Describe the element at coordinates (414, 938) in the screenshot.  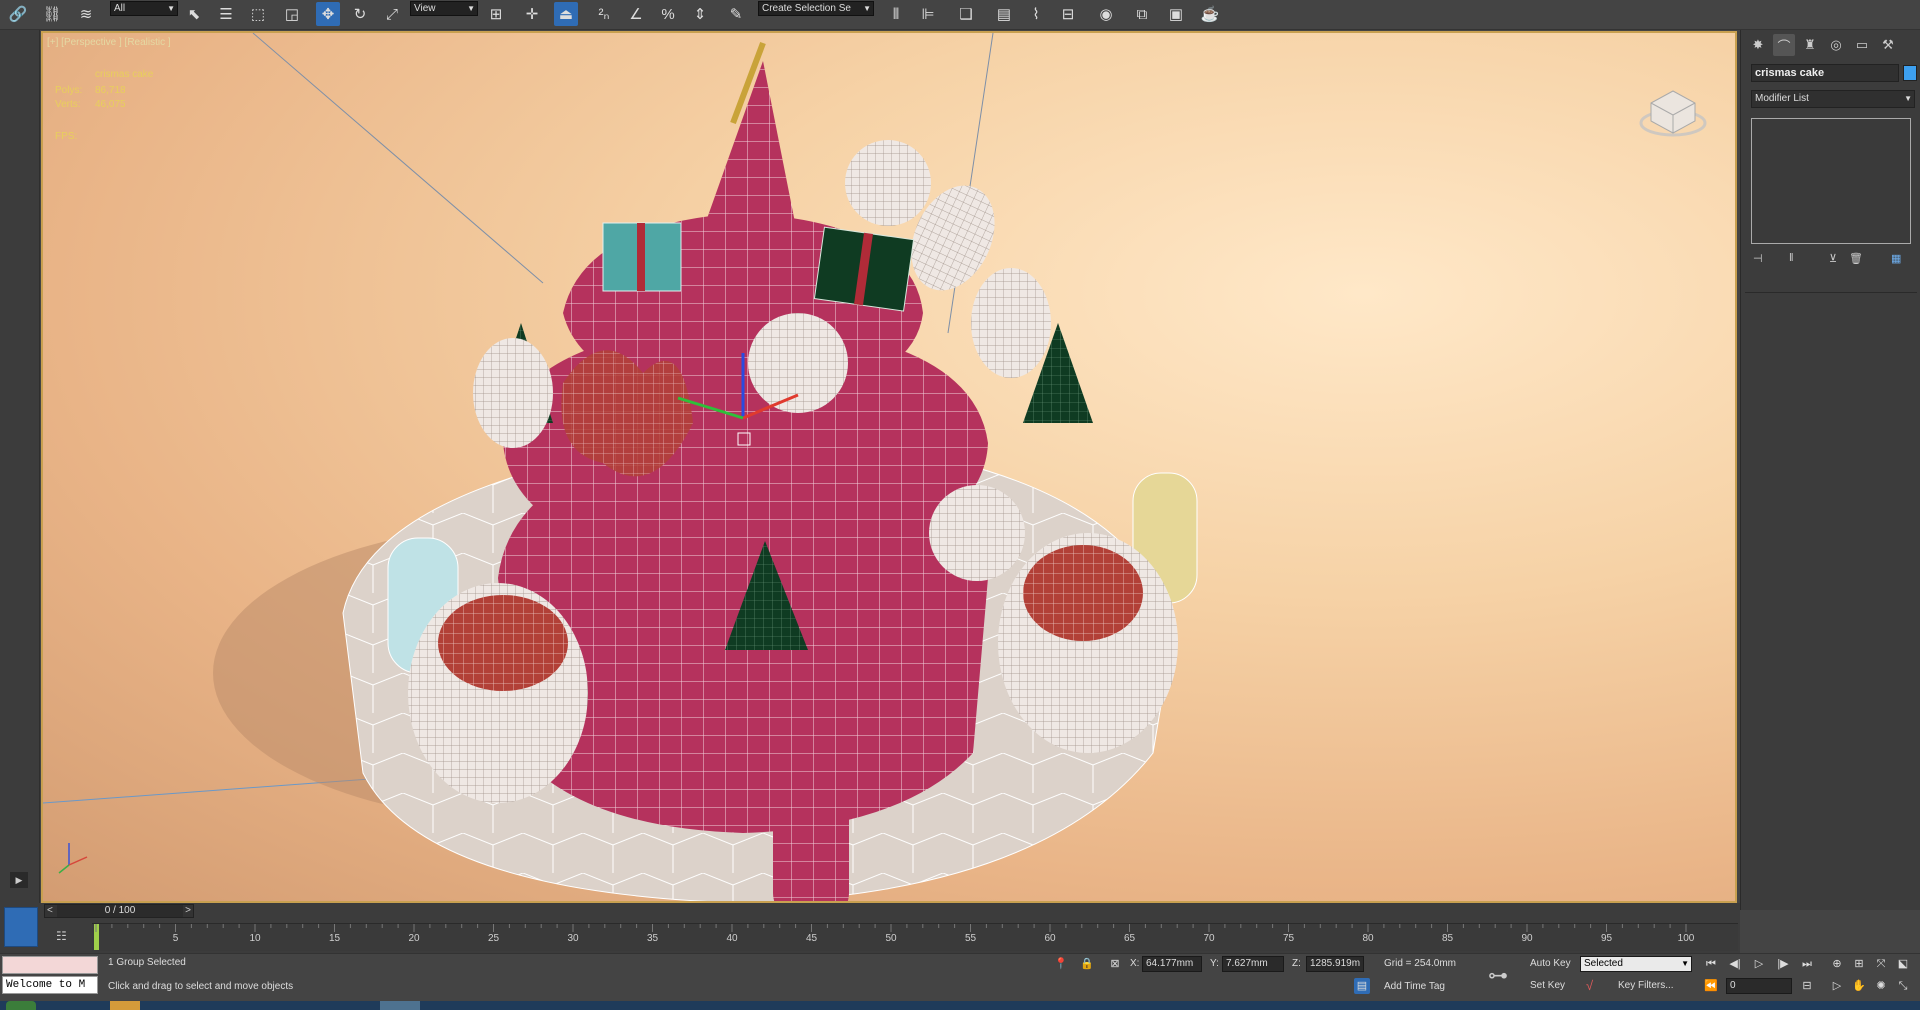
I see `track-tick-label: 20` at that location.